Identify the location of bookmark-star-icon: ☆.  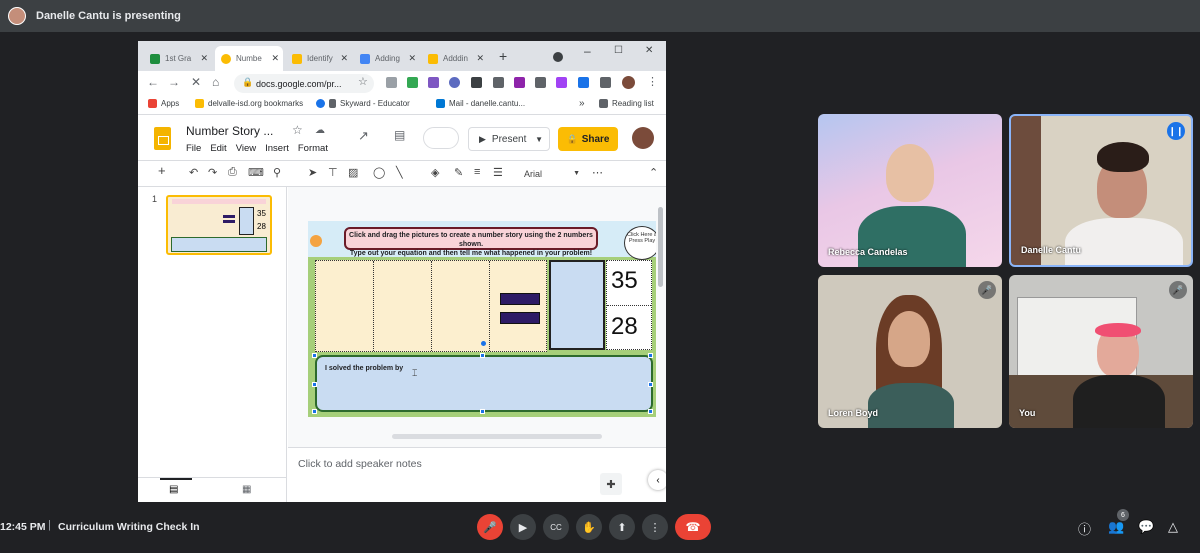
(363, 81).